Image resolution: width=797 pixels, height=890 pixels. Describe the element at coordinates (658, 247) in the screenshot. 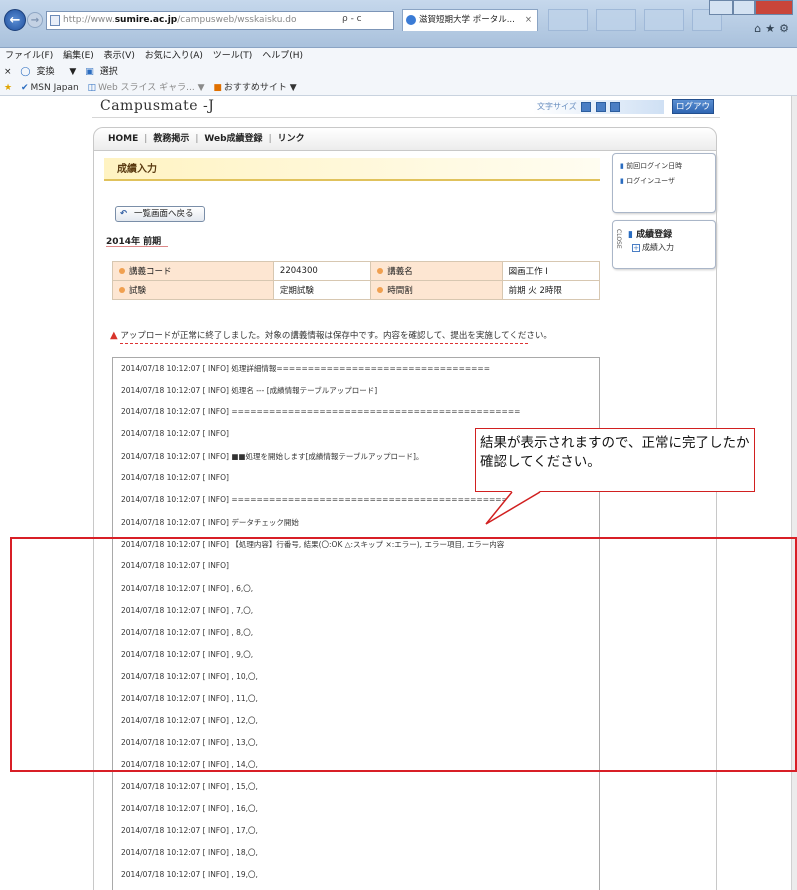

I see `grade-input-label: 成績入力` at that location.